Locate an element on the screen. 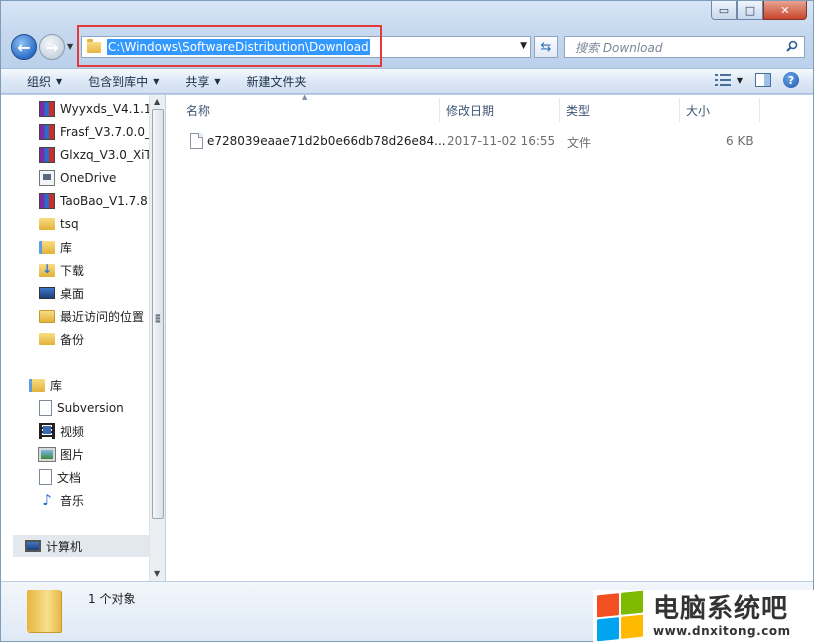  nav-item-label: 桌面 is located at coordinates (72, 293).